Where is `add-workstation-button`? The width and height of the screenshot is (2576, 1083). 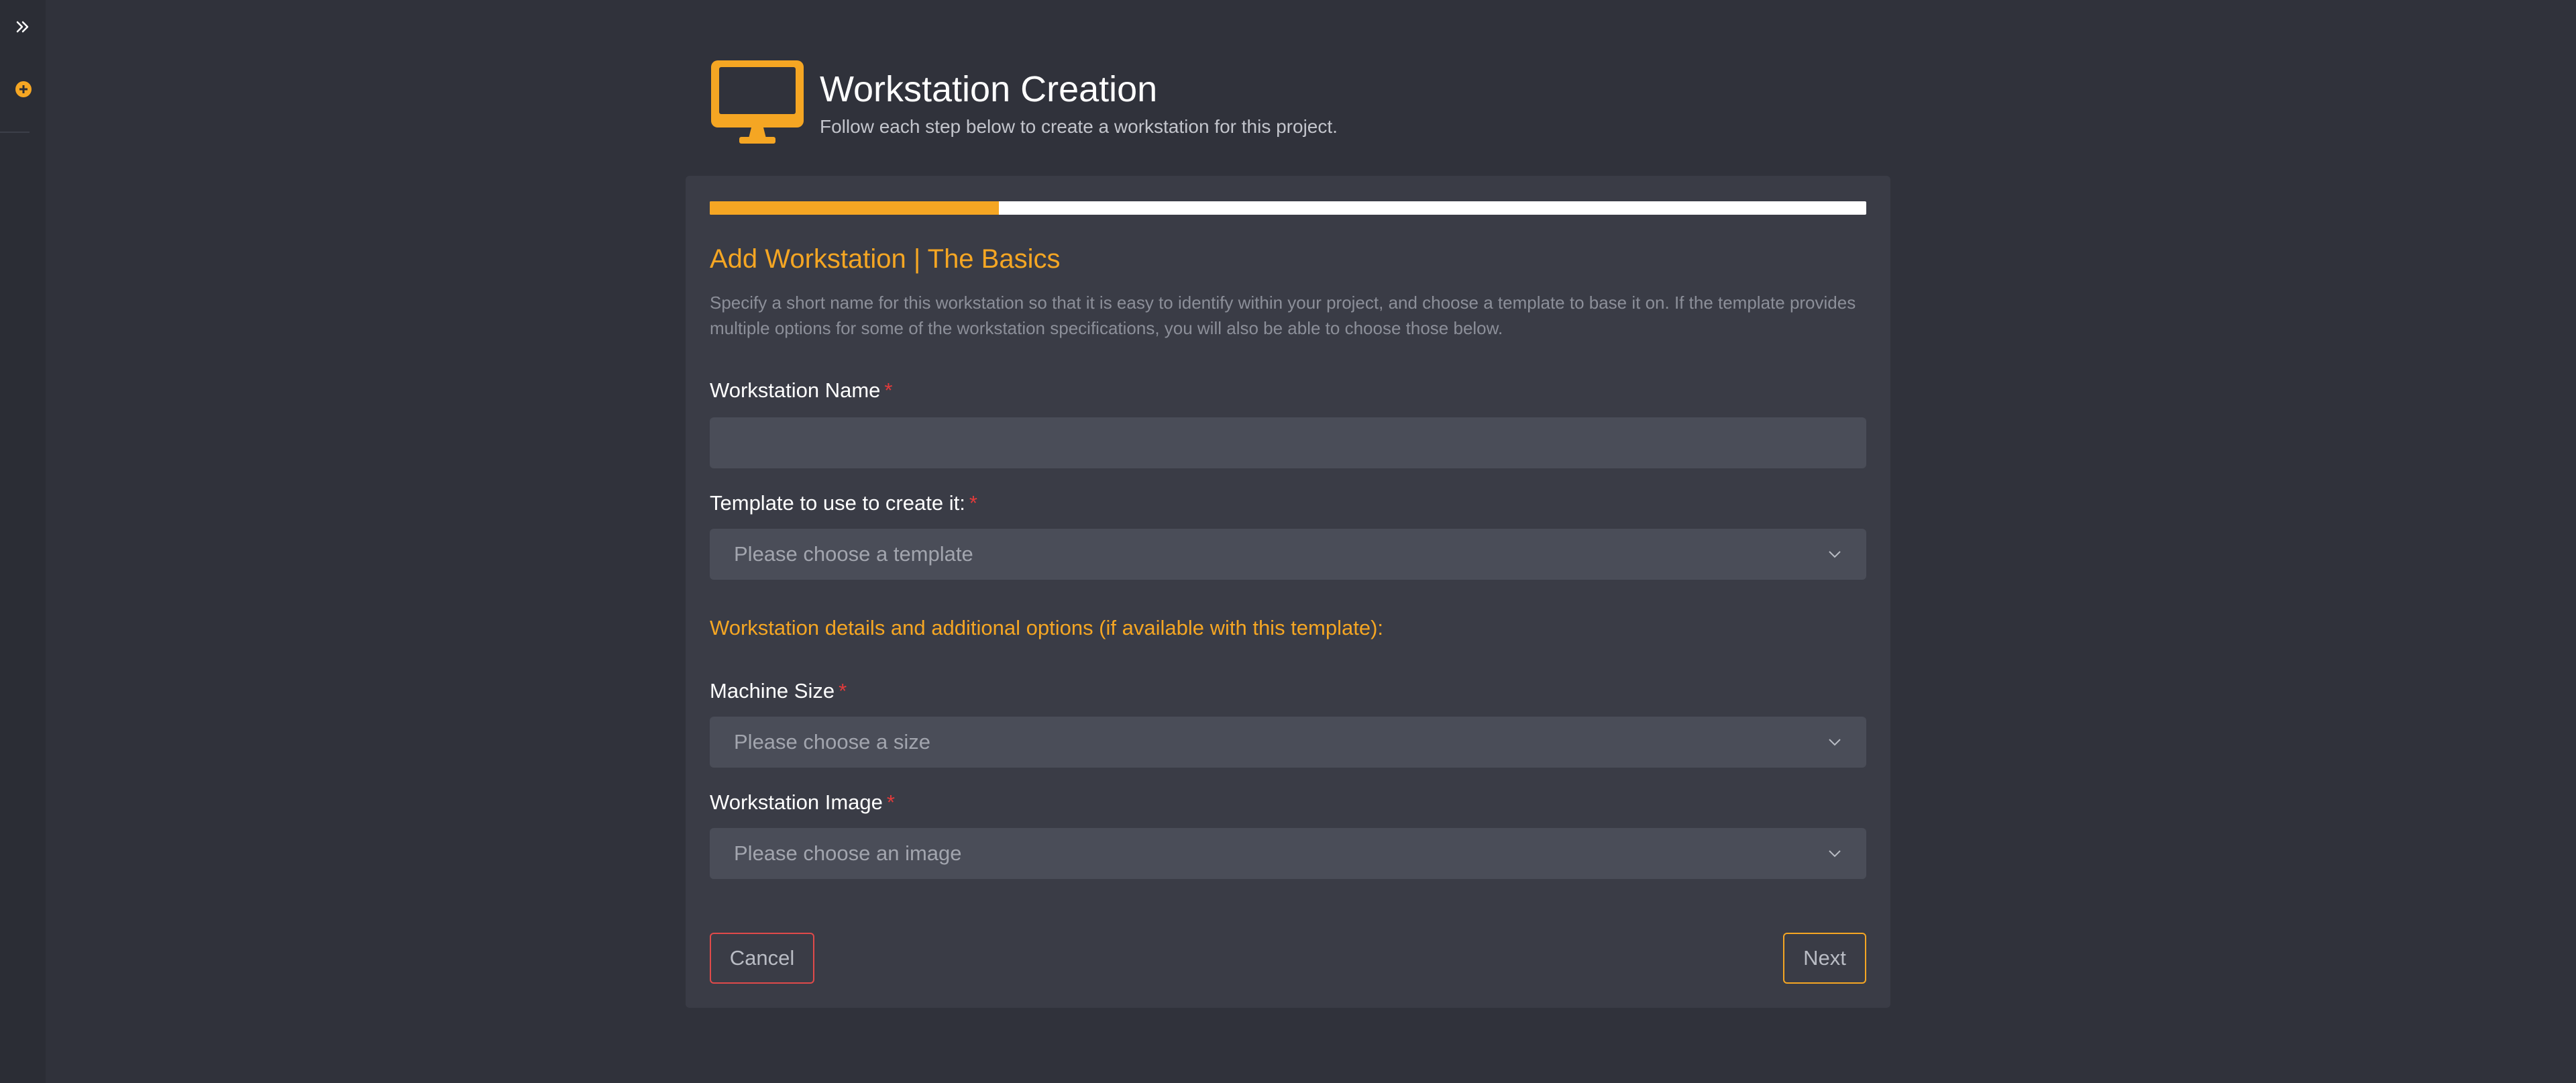
add-workstation-button is located at coordinates (23, 89).